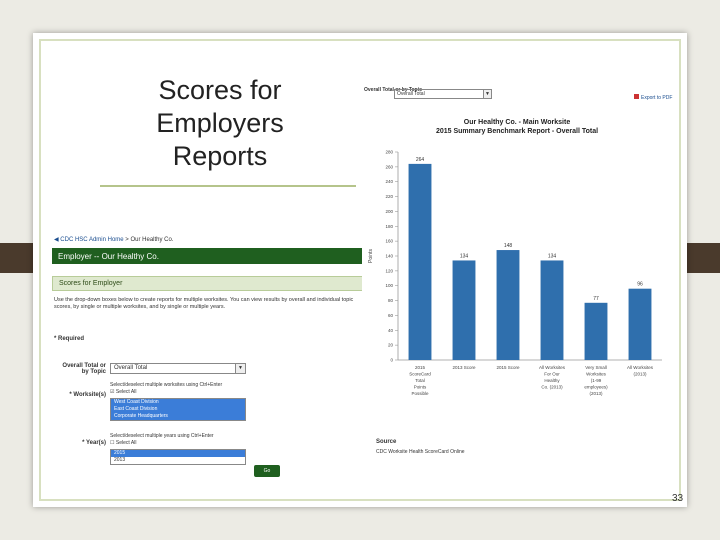  What do you see at coordinates (596, 374) in the screenshot?
I see `x-tick-label: Worksites` at bounding box center [596, 374].